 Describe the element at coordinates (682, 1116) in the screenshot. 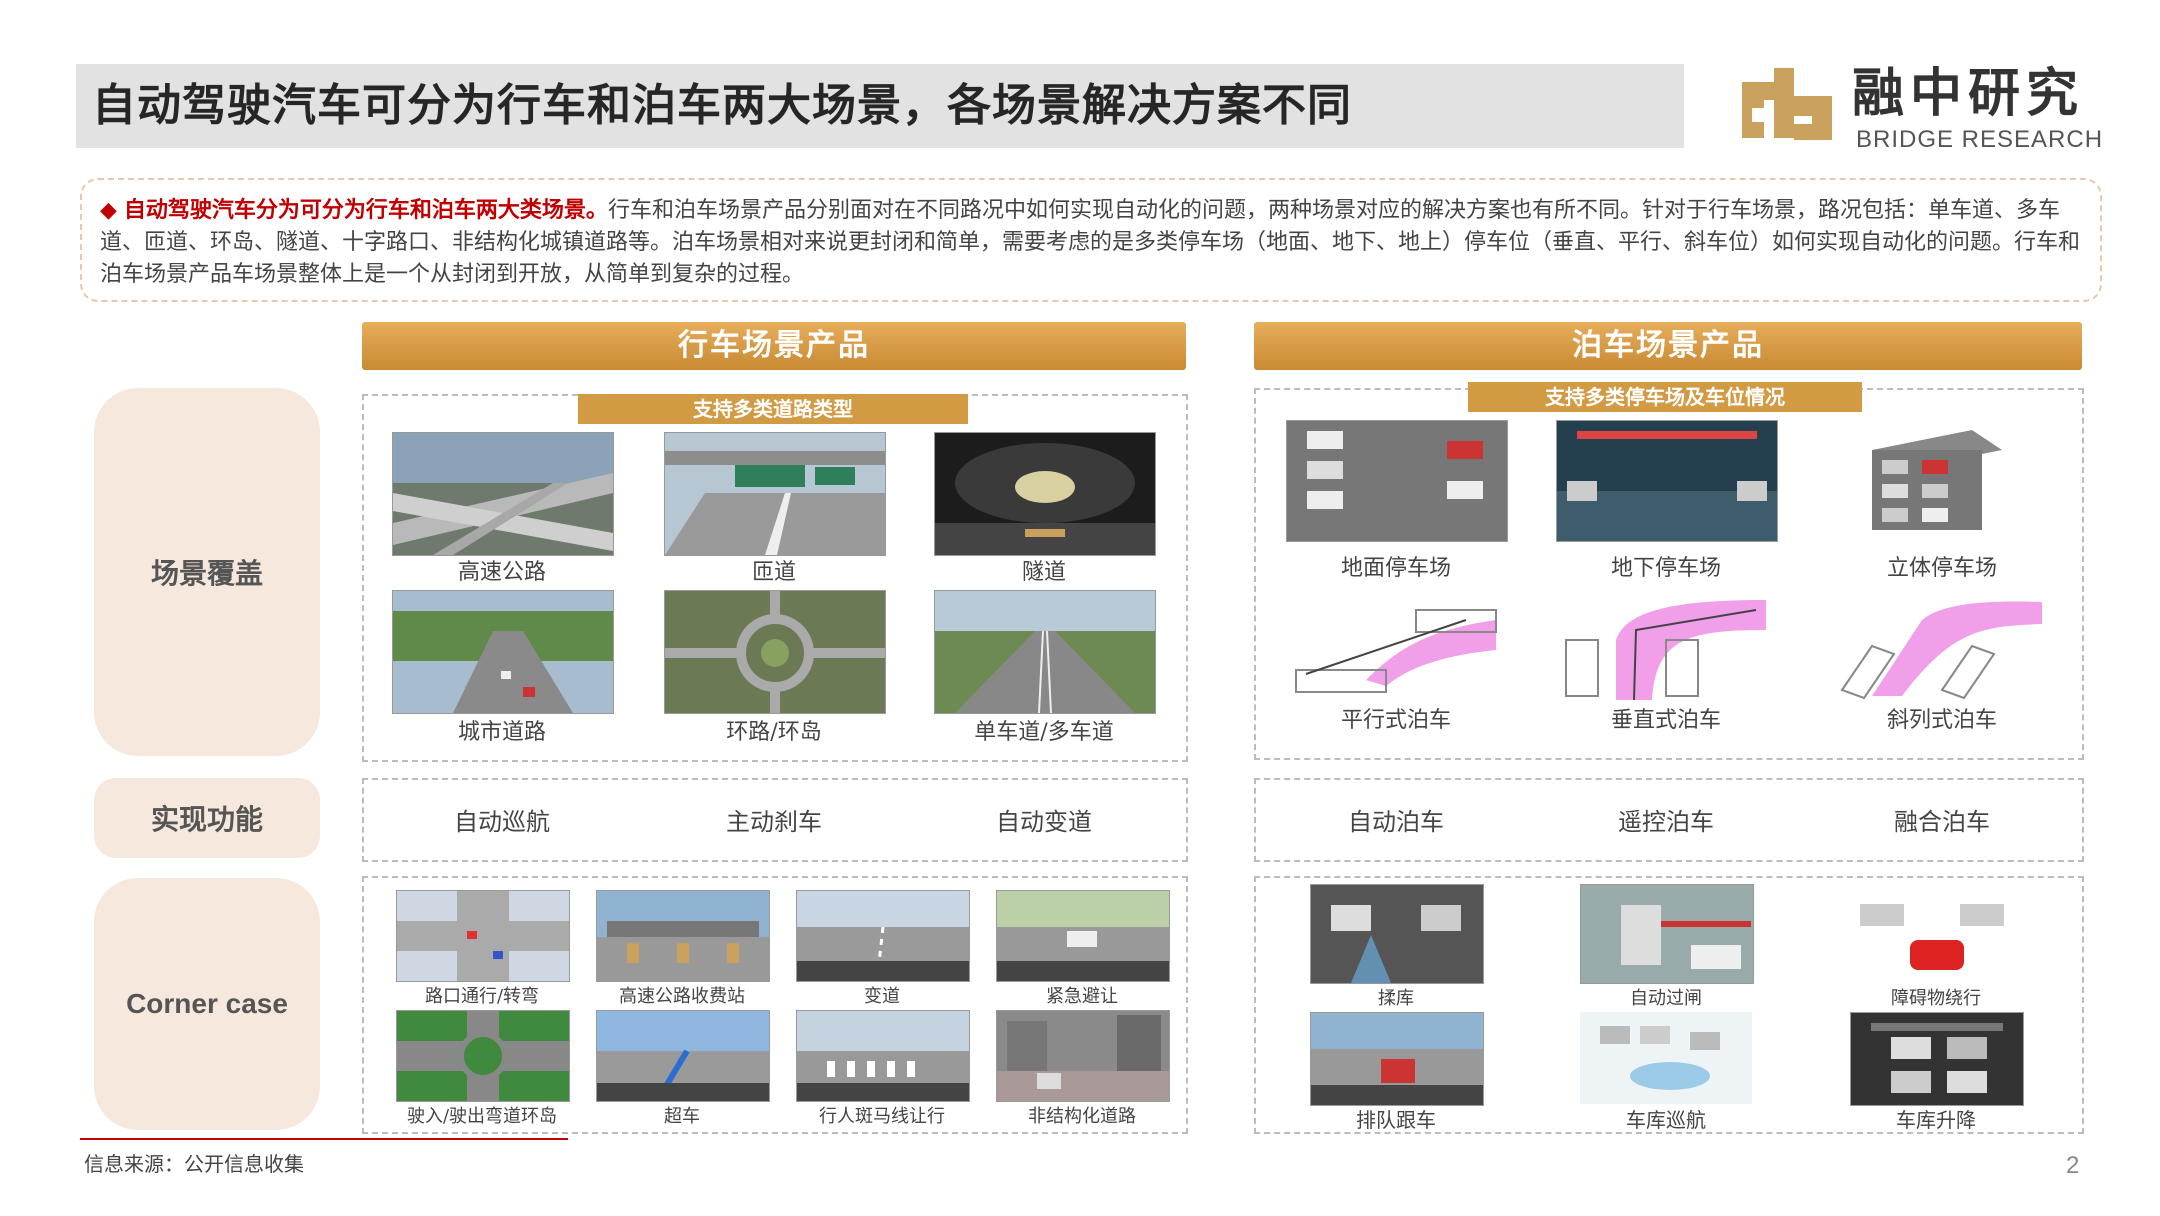

I see `corner-caption-overtake: 超车` at that location.